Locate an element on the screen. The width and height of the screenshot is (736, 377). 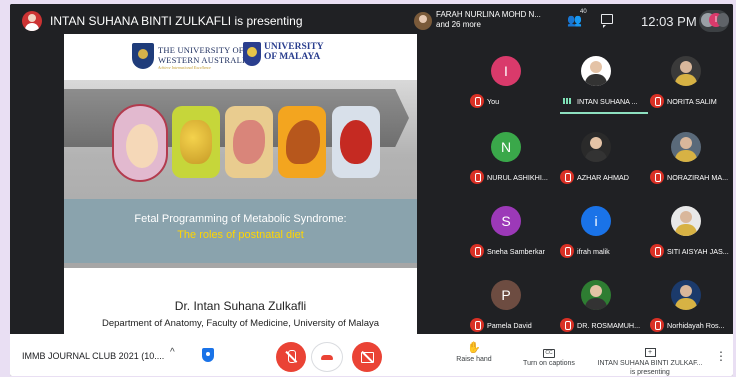
clock: 12:03 PM is located at coordinates (669, 21).